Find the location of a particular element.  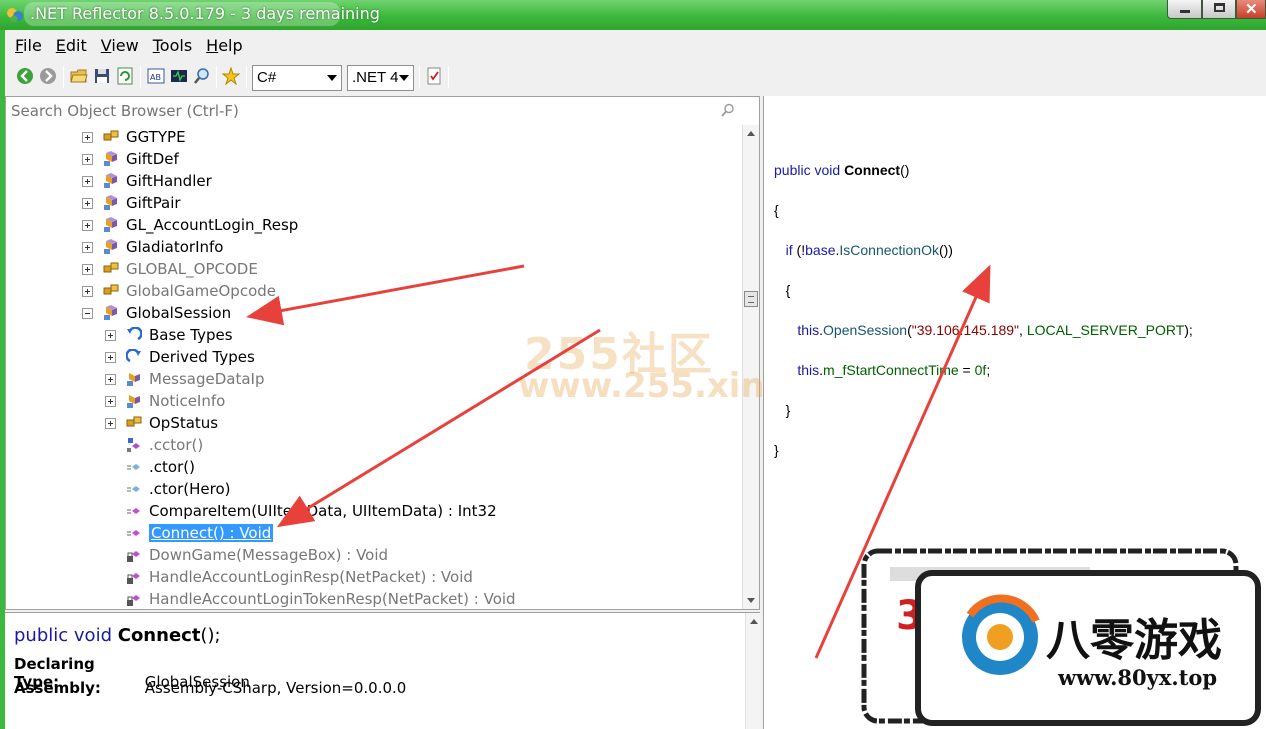

tree-item-giftdef: GiftDef is located at coordinates (130, 159).